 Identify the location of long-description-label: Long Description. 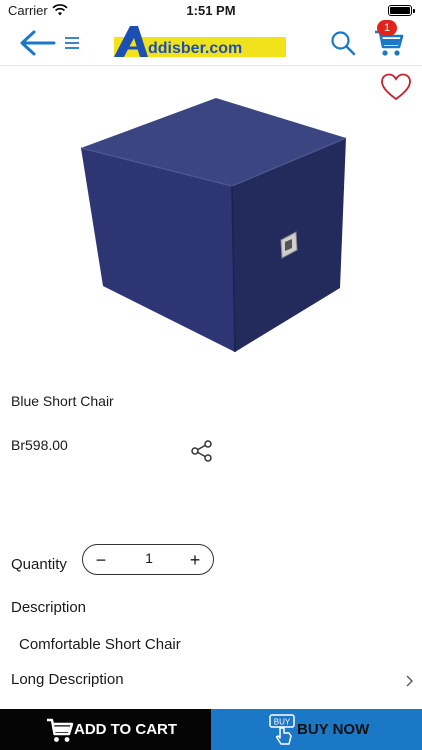
(67, 679).